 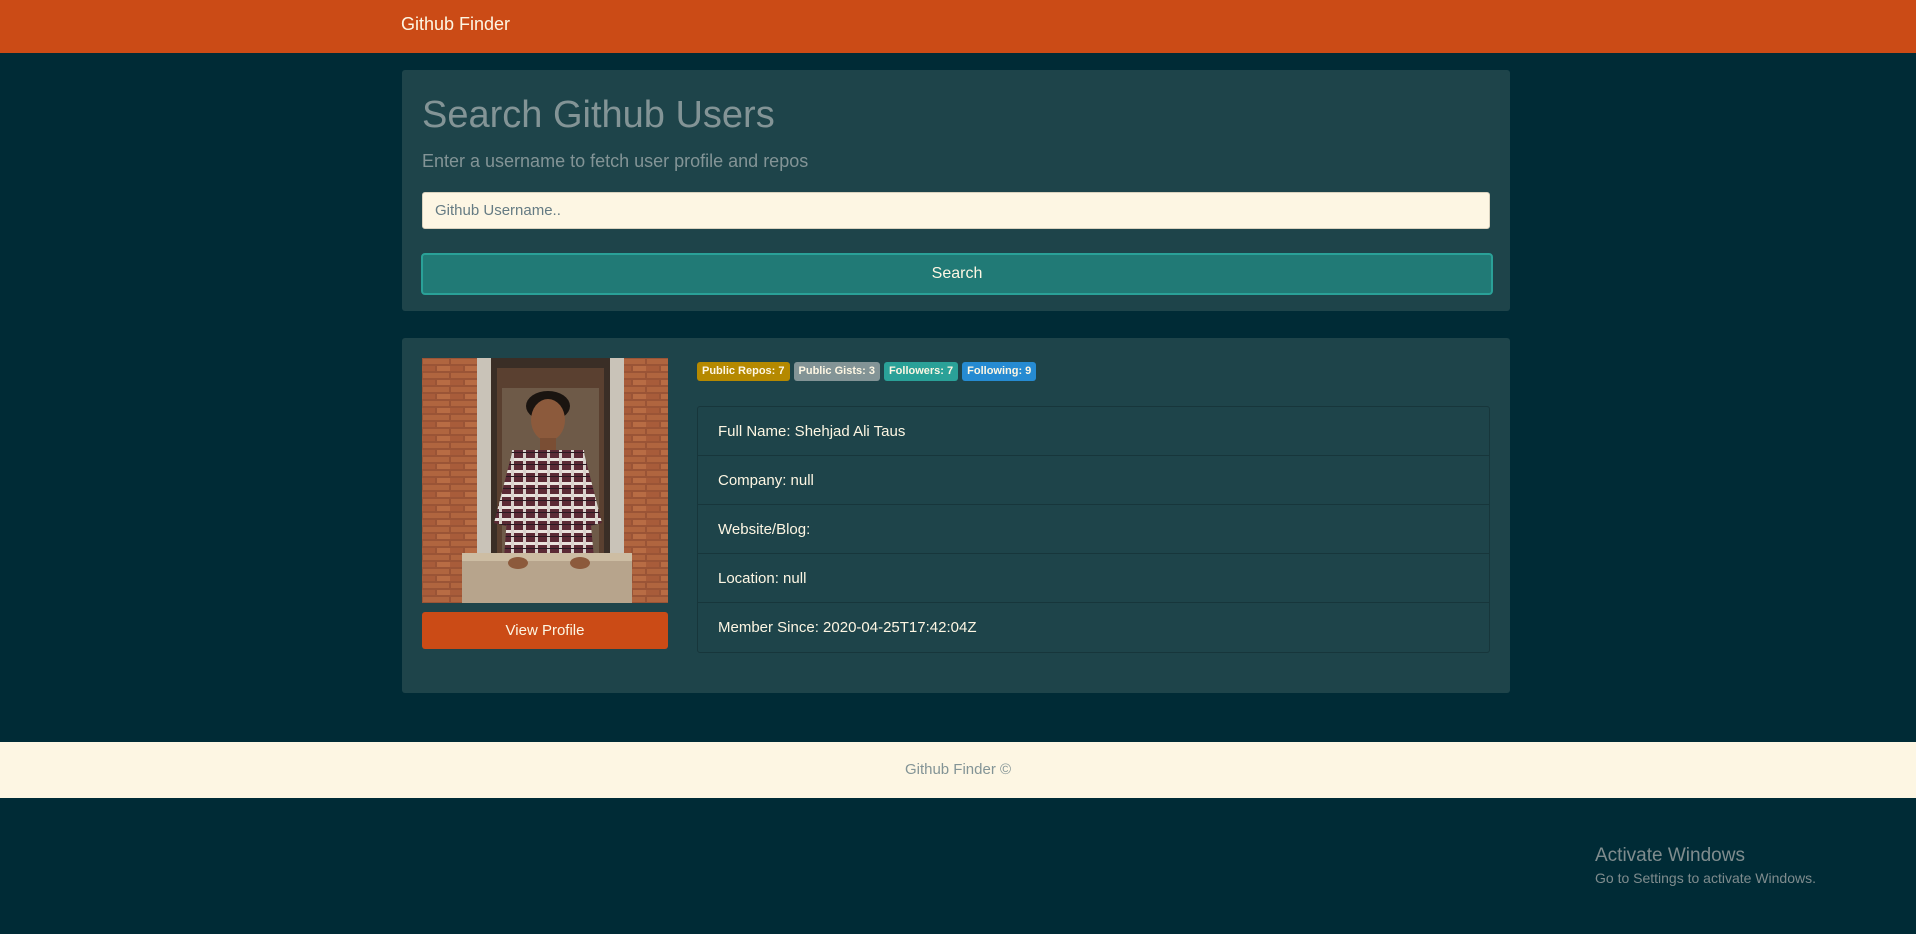 I want to click on company-item: Company: null, so click(x=1093, y=480).